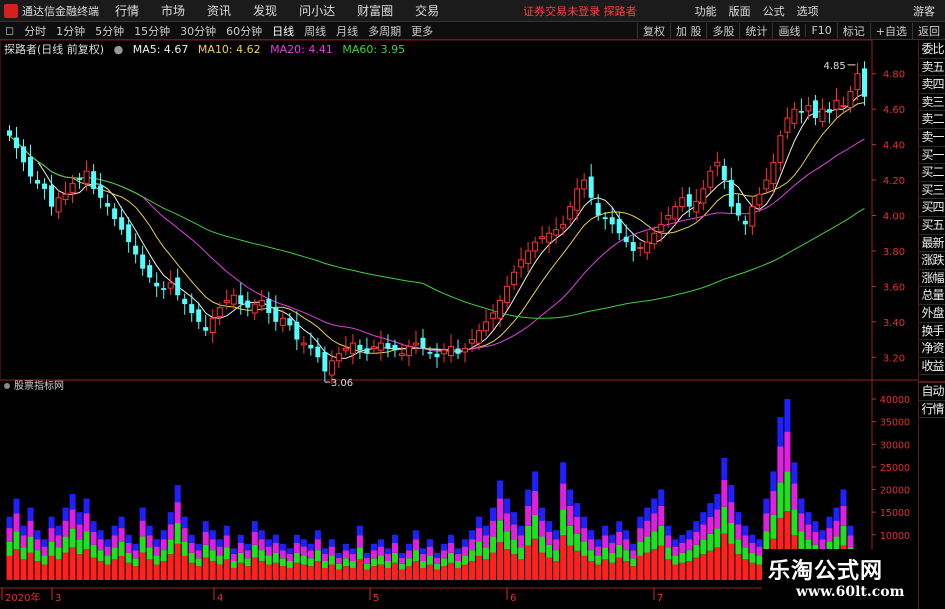  What do you see at coordinates (890, 30) in the screenshot?
I see `toolbar-zixuan: +自选` at bounding box center [890, 30].